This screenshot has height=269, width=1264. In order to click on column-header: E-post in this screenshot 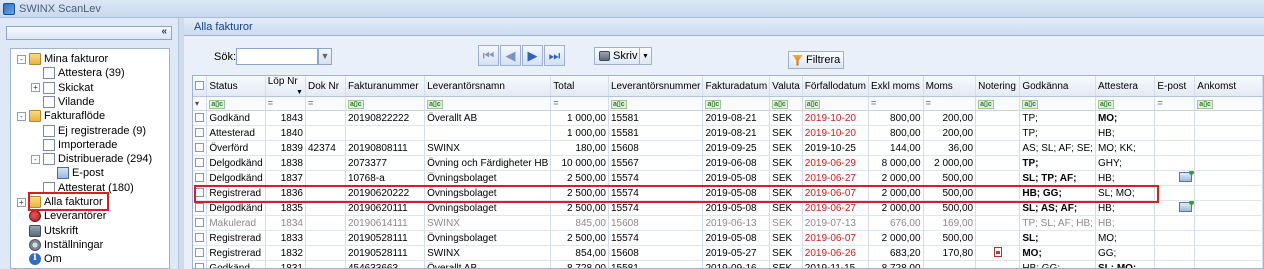, I will do `click(1175, 86)`.